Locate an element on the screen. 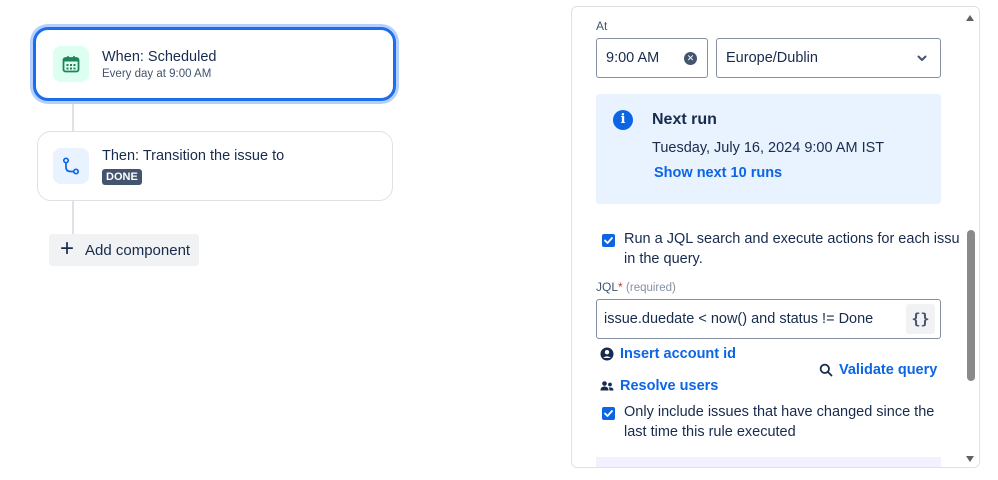  only-changed-label-line2: last time this rule executed is located at coordinates (710, 432).